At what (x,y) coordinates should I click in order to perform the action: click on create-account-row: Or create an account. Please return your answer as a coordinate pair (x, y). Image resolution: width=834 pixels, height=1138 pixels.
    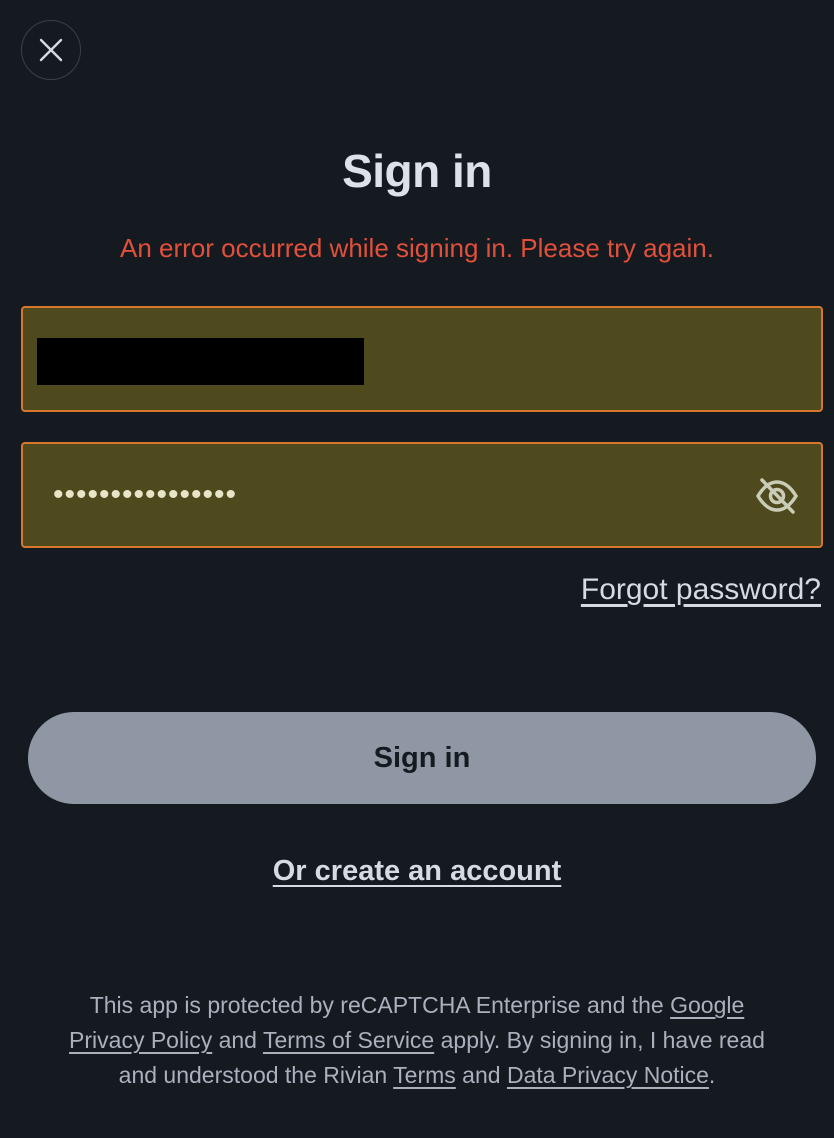
    Looking at the image, I should click on (417, 871).